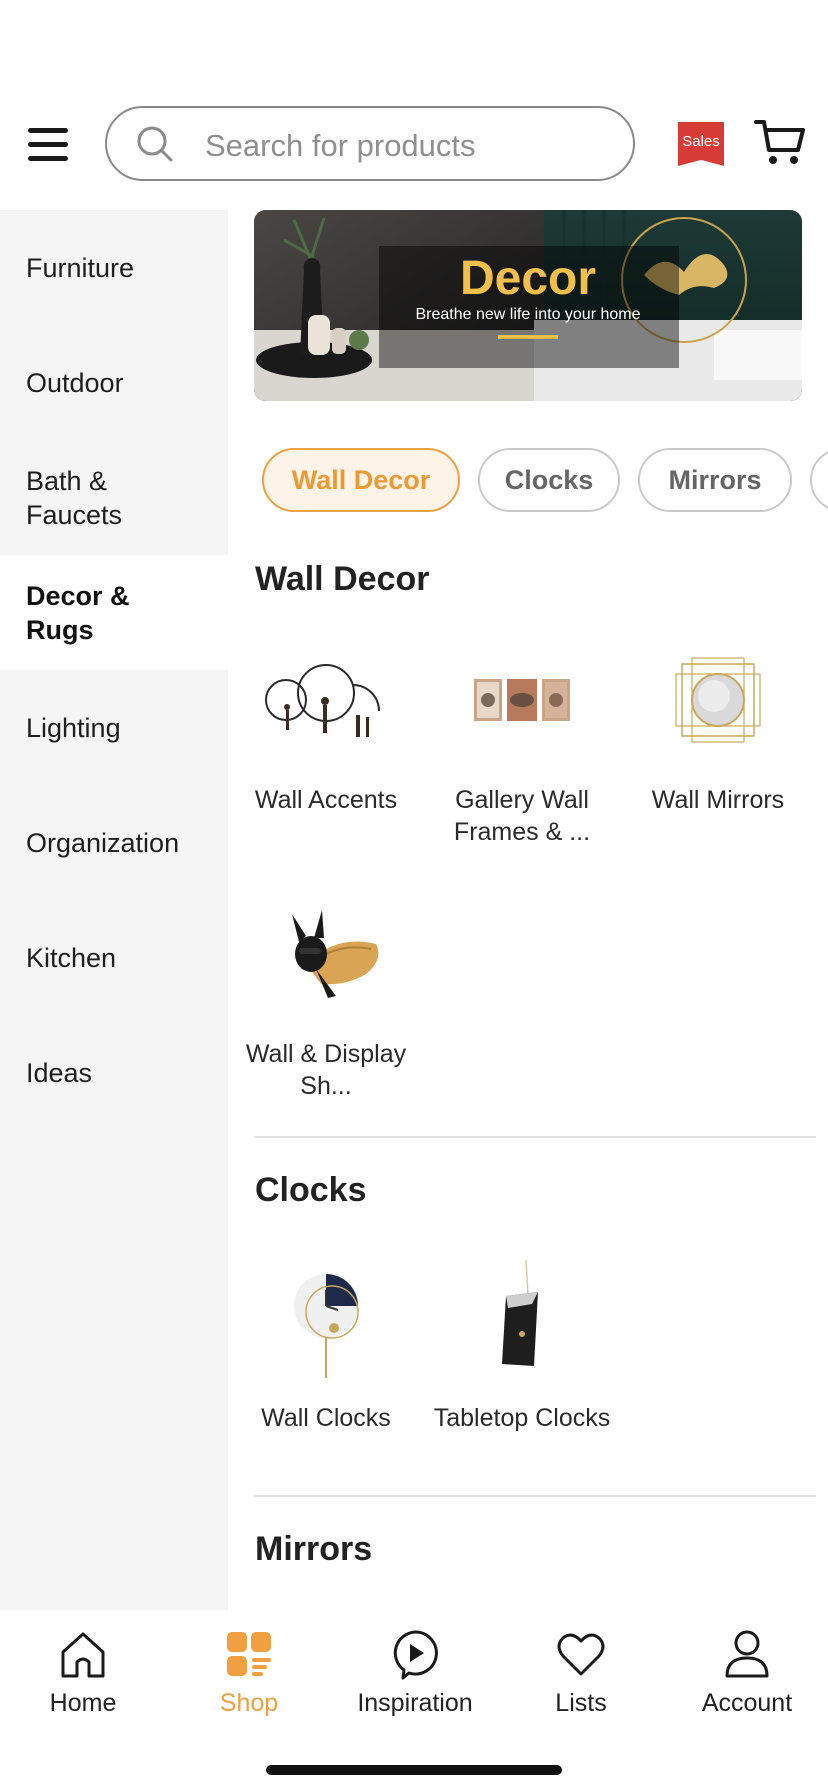 The height and width of the screenshot is (1792, 828). Describe the element at coordinates (415, 1655) in the screenshot. I see `inspiration-icon` at that location.